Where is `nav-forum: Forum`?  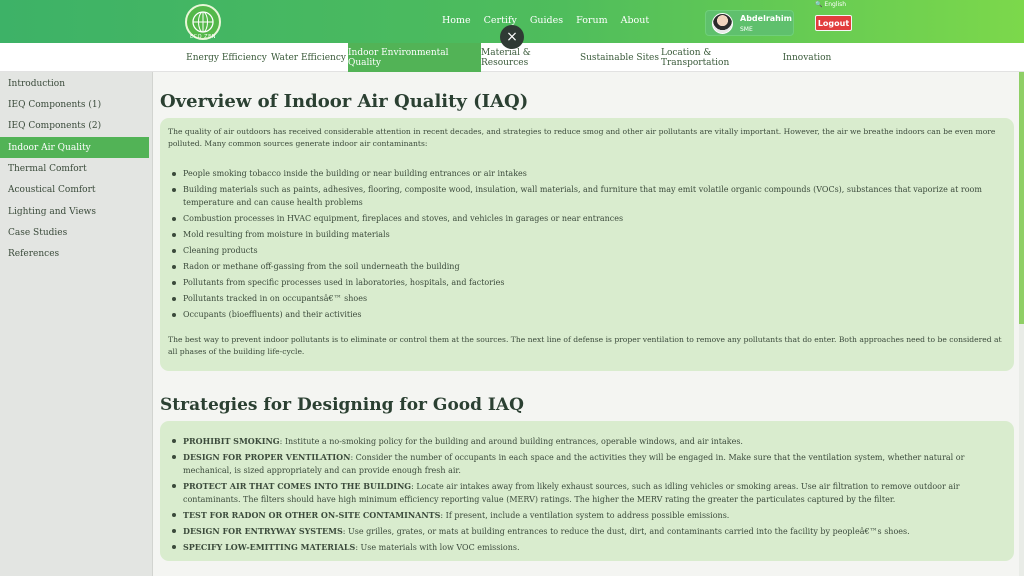 nav-forum: Forum is located at coordinates (591, 20).